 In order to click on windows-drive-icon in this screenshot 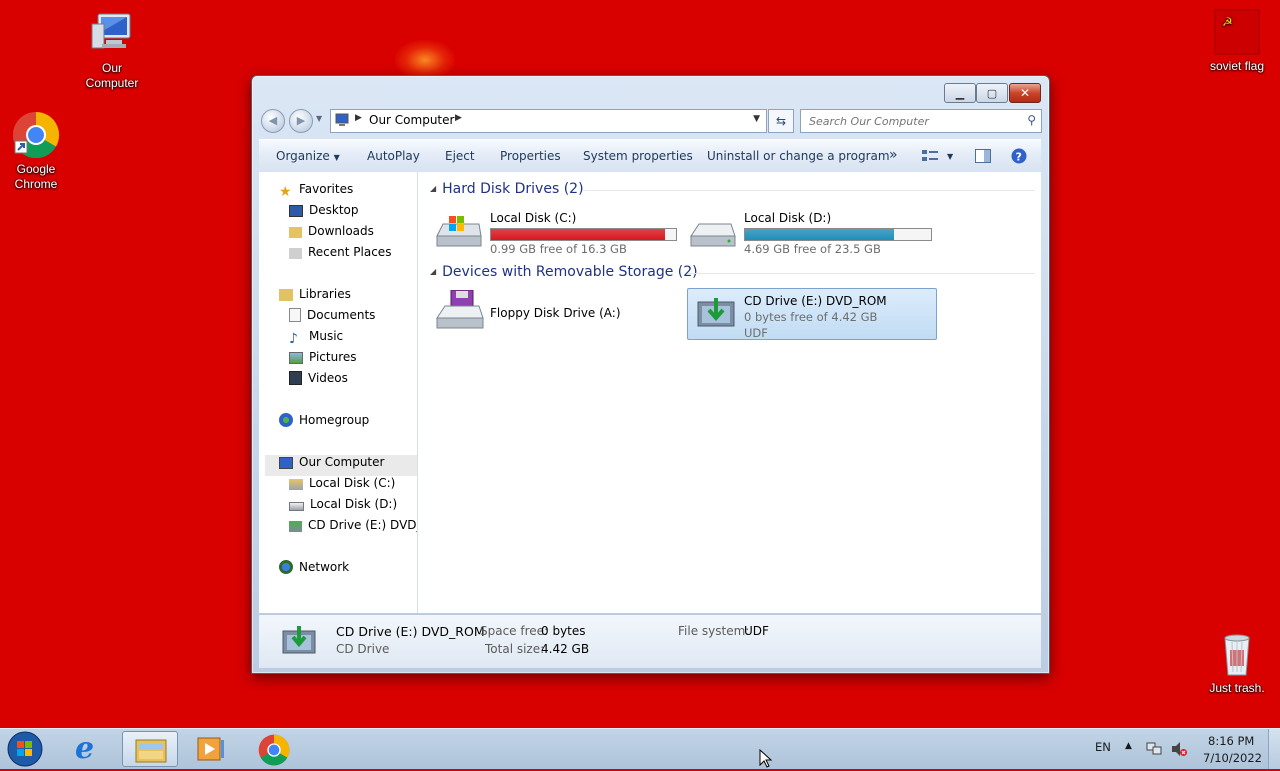, I will do `click(459, 231)`.